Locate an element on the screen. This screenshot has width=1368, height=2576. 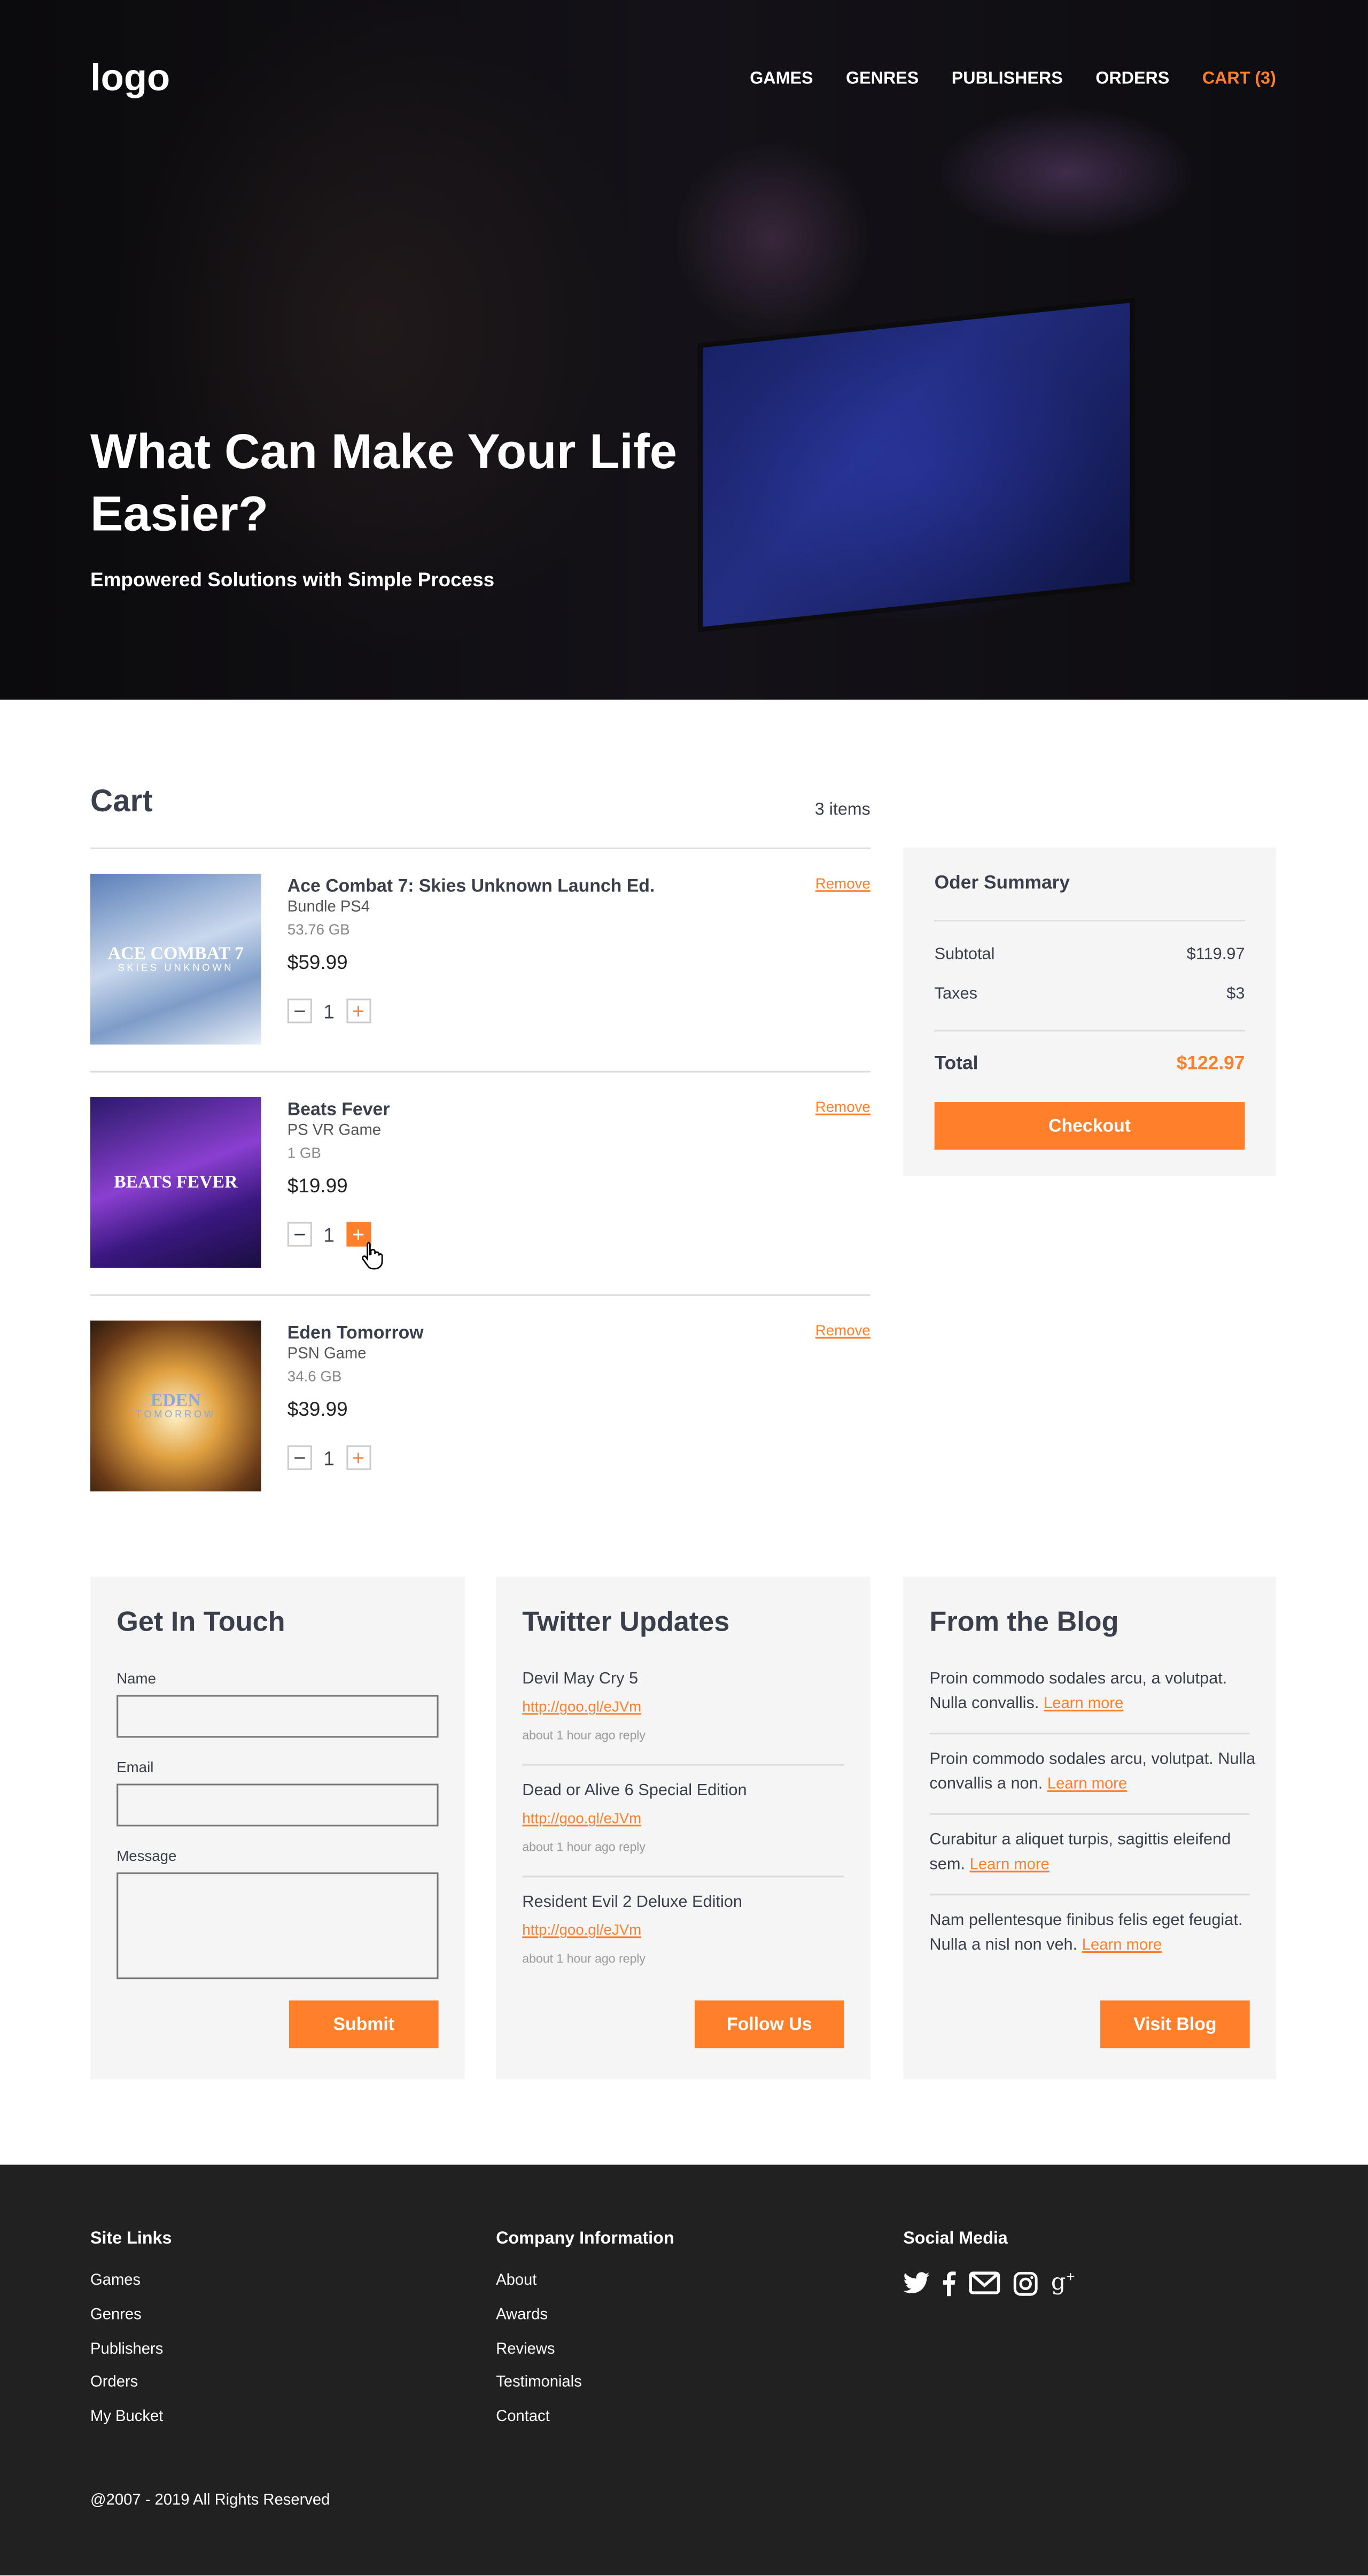
cart-item-count: 3 items is located at coordinates (842, 810).